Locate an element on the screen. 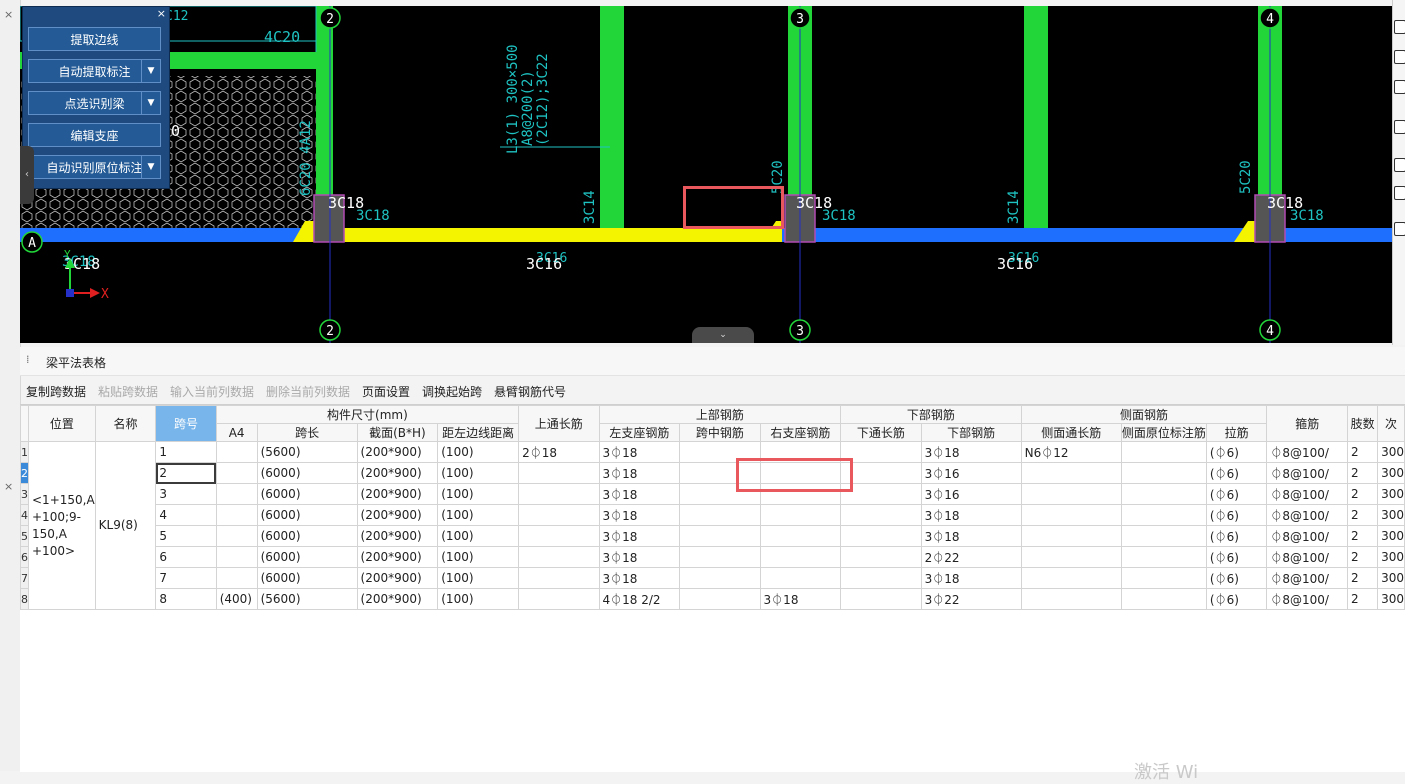 Image resolution: width=1405 pixels, height=784 pixels. legs-header: 肢数 is located at coordinates (1363, 423).